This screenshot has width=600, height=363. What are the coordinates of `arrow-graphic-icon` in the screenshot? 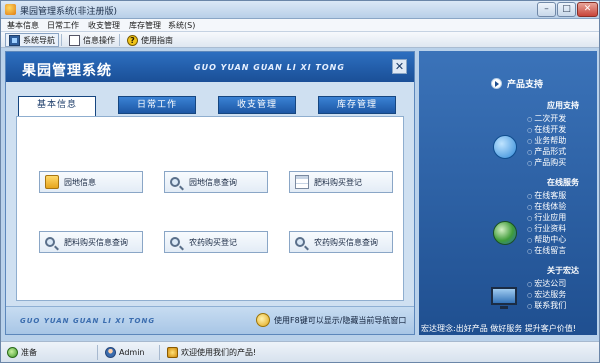 It's located at (505, 147).